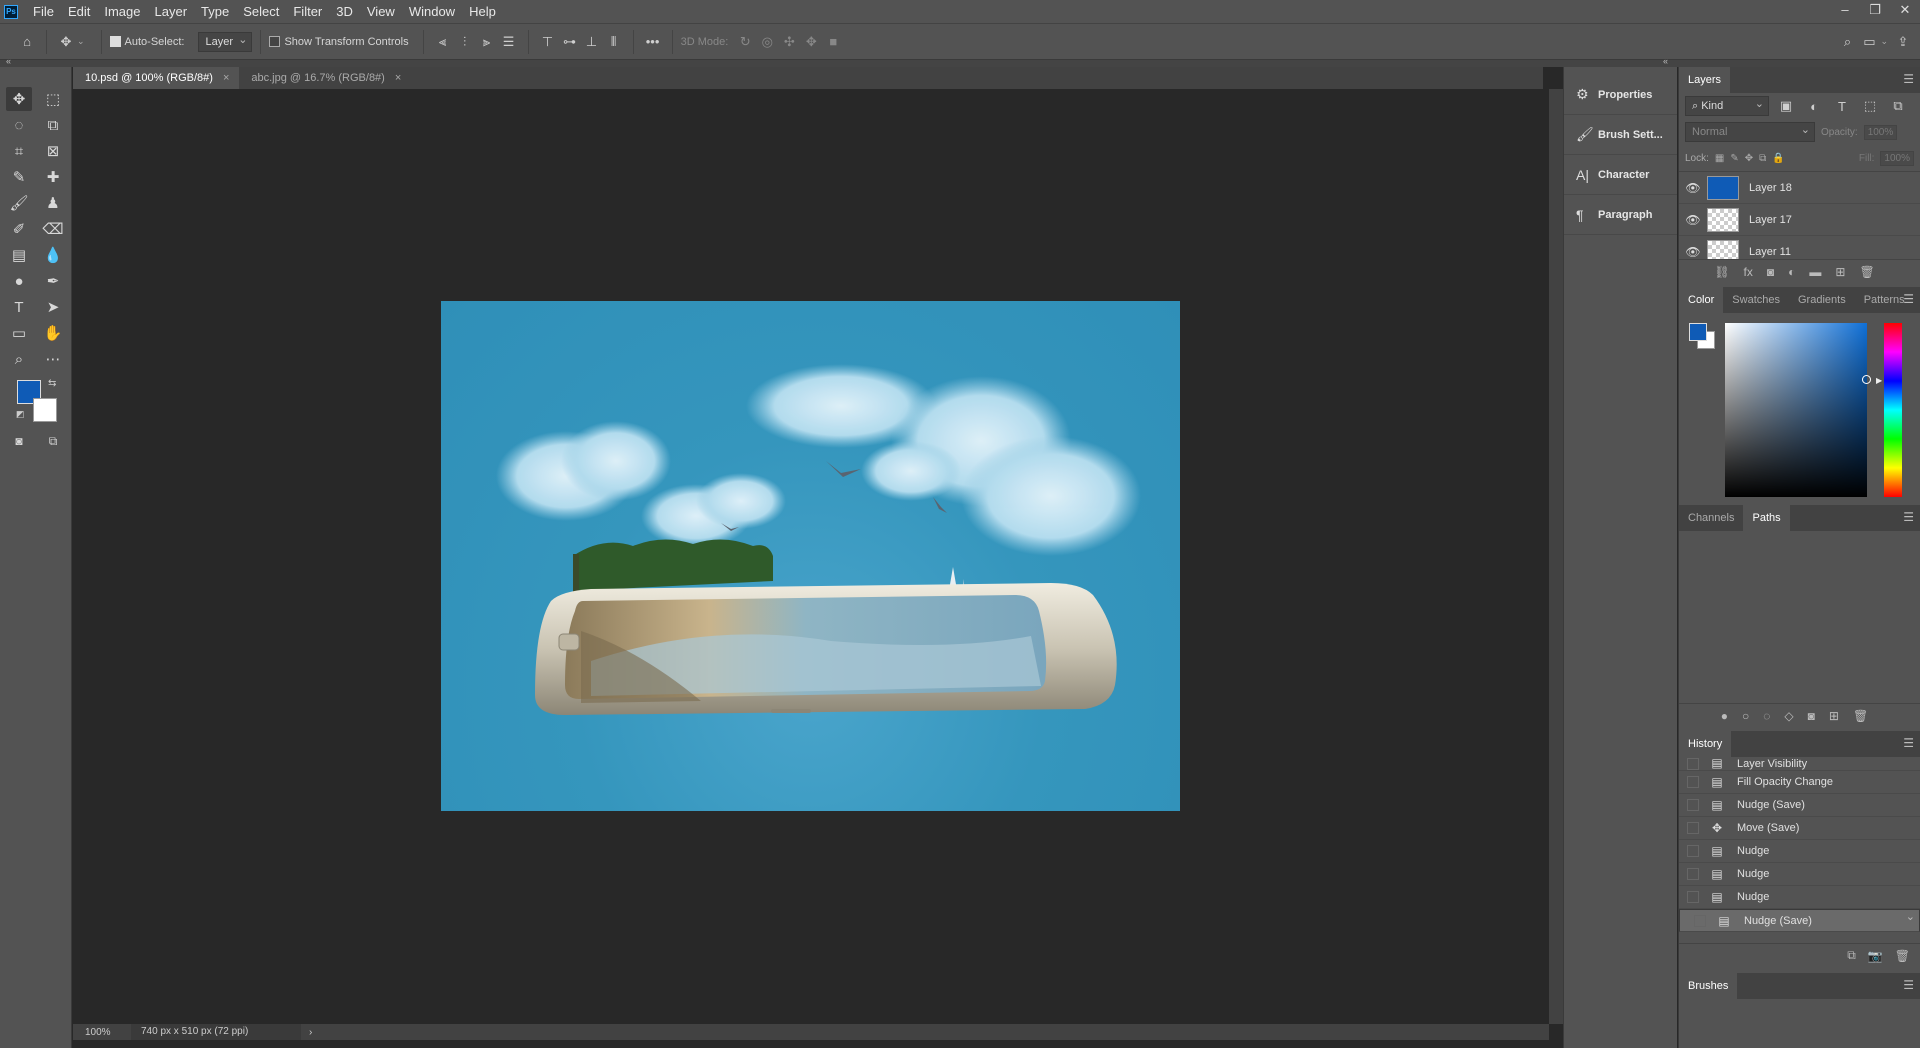 The height and width of the screenshot is (1048, 1920). Describe the element at coordinates (1620, 175) in the screenshot. I see `character-panel-button: A| Character` at that location.